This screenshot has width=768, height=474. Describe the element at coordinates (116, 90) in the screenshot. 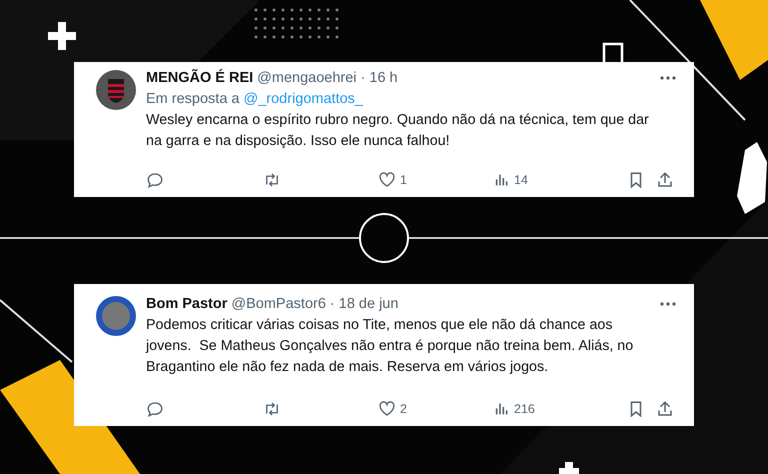

I see `avatar-crest-icon` at that location.